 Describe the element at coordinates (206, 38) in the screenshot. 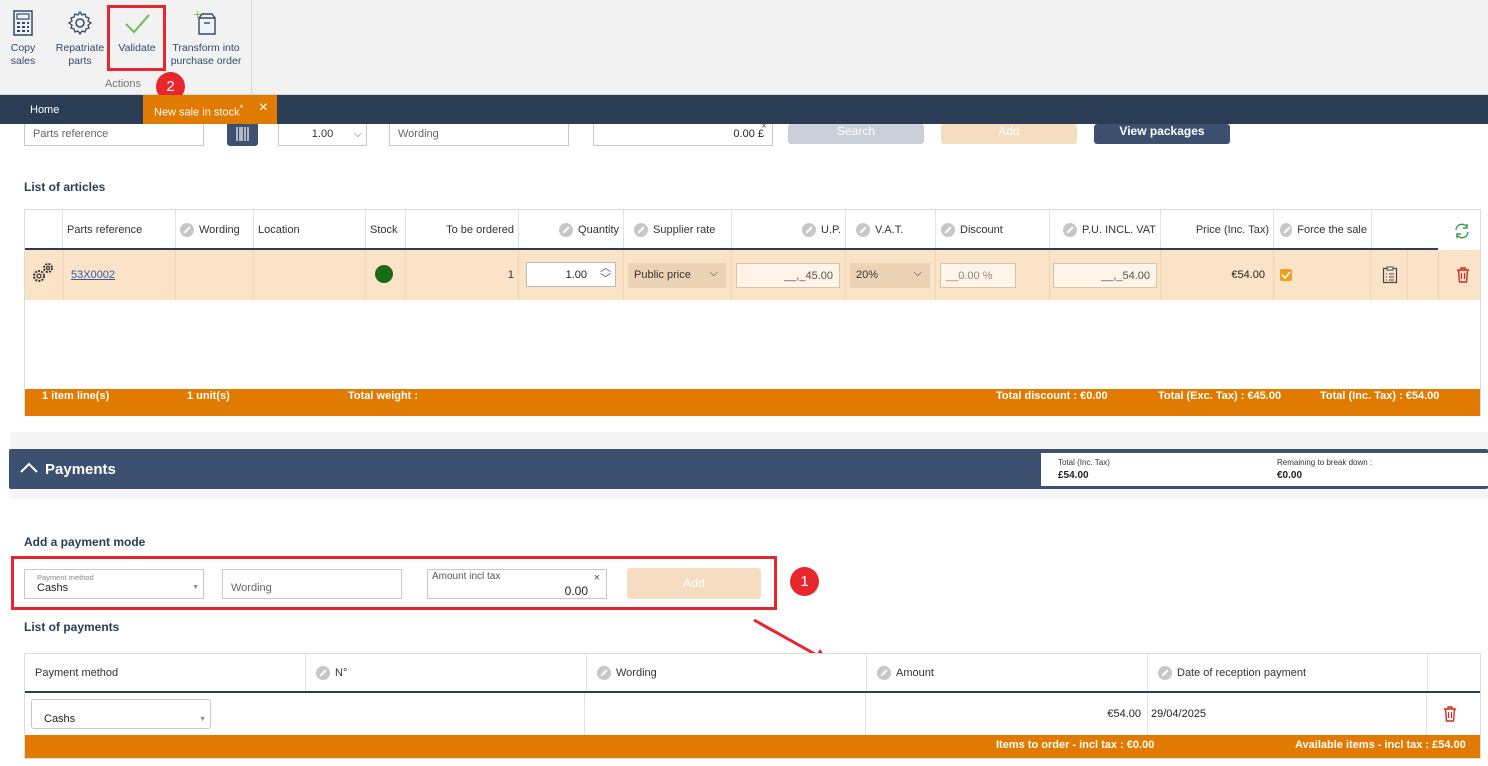

I see `transform-purchase-order-button: + Transform into purchase order` at that location.